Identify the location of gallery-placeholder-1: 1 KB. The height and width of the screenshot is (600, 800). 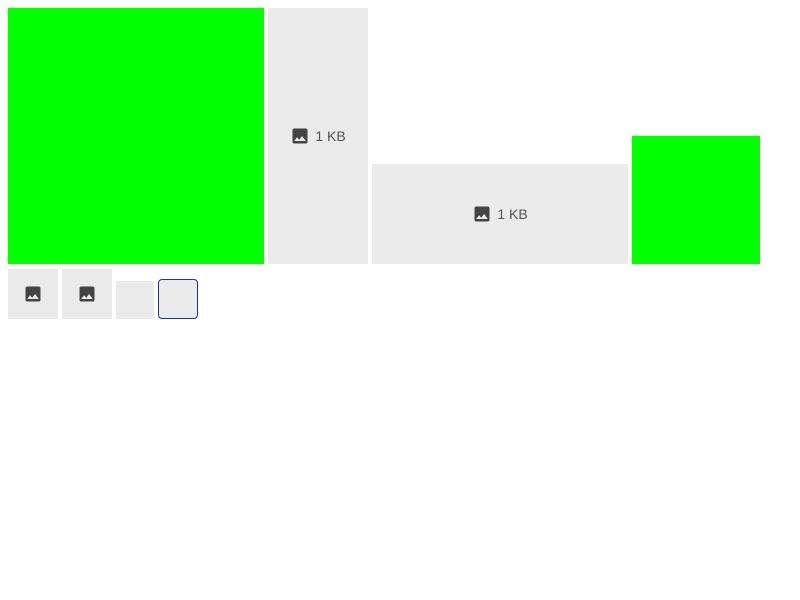
(318, 136).